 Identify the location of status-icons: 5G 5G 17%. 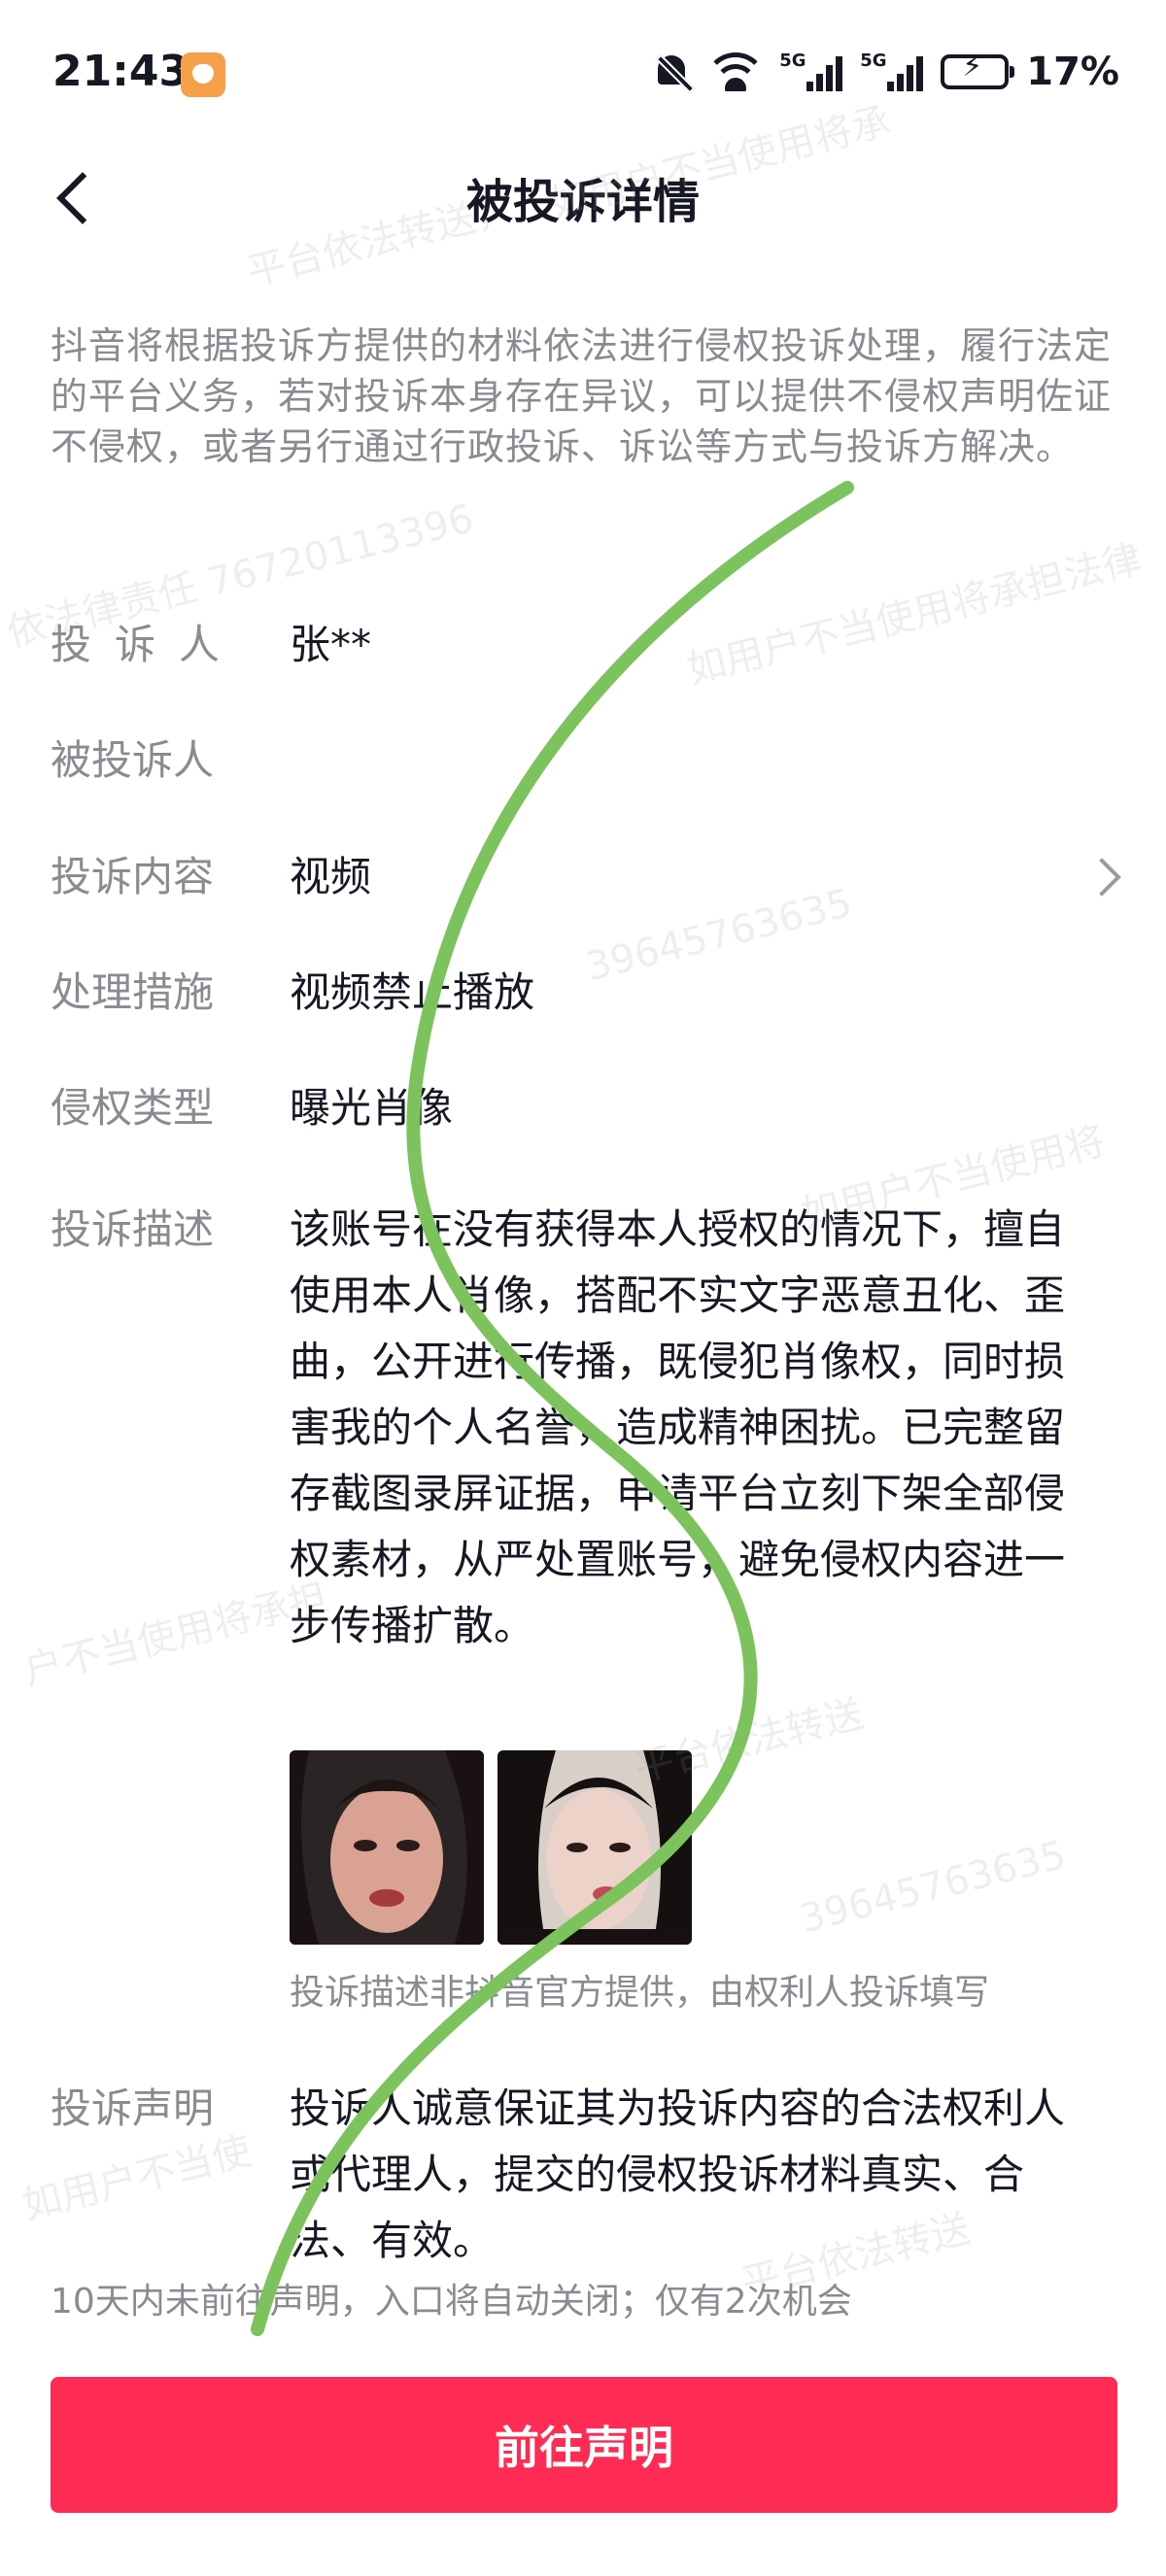
(886, 72).